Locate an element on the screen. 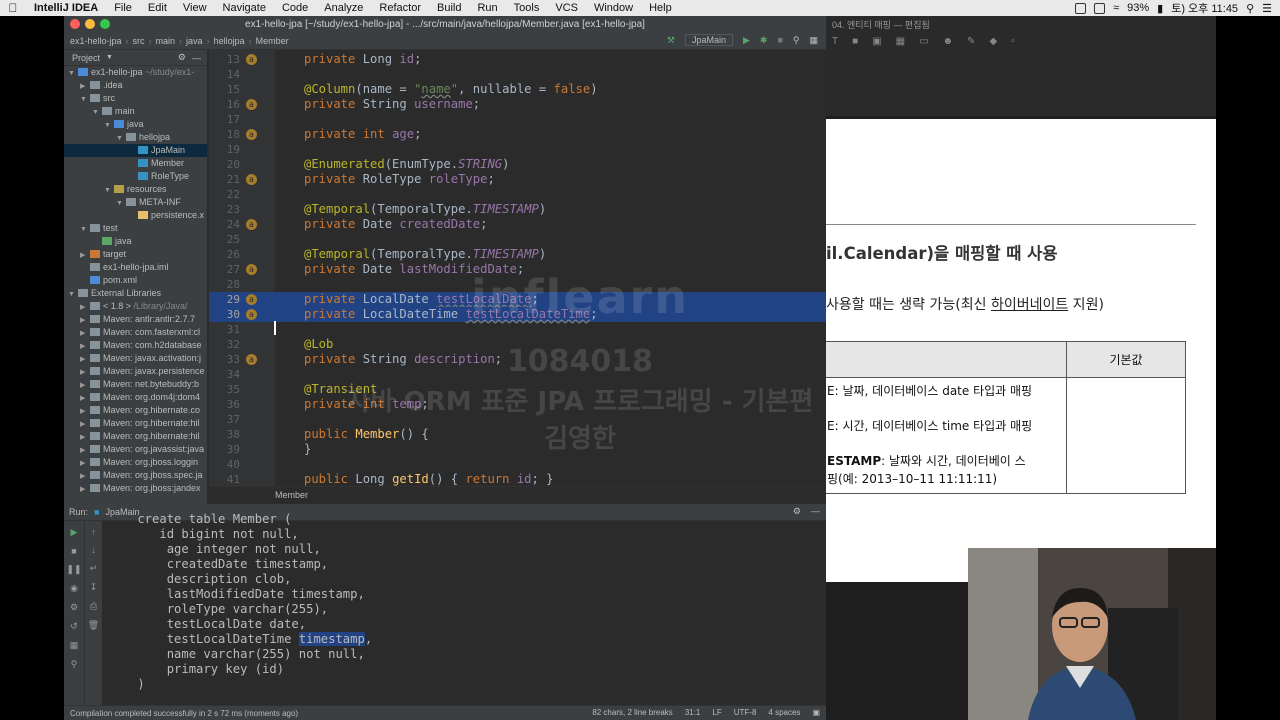 The height and width of the screenshot is (720, 1280). tree-item: ▶ target is located at coordinates (135, 254).